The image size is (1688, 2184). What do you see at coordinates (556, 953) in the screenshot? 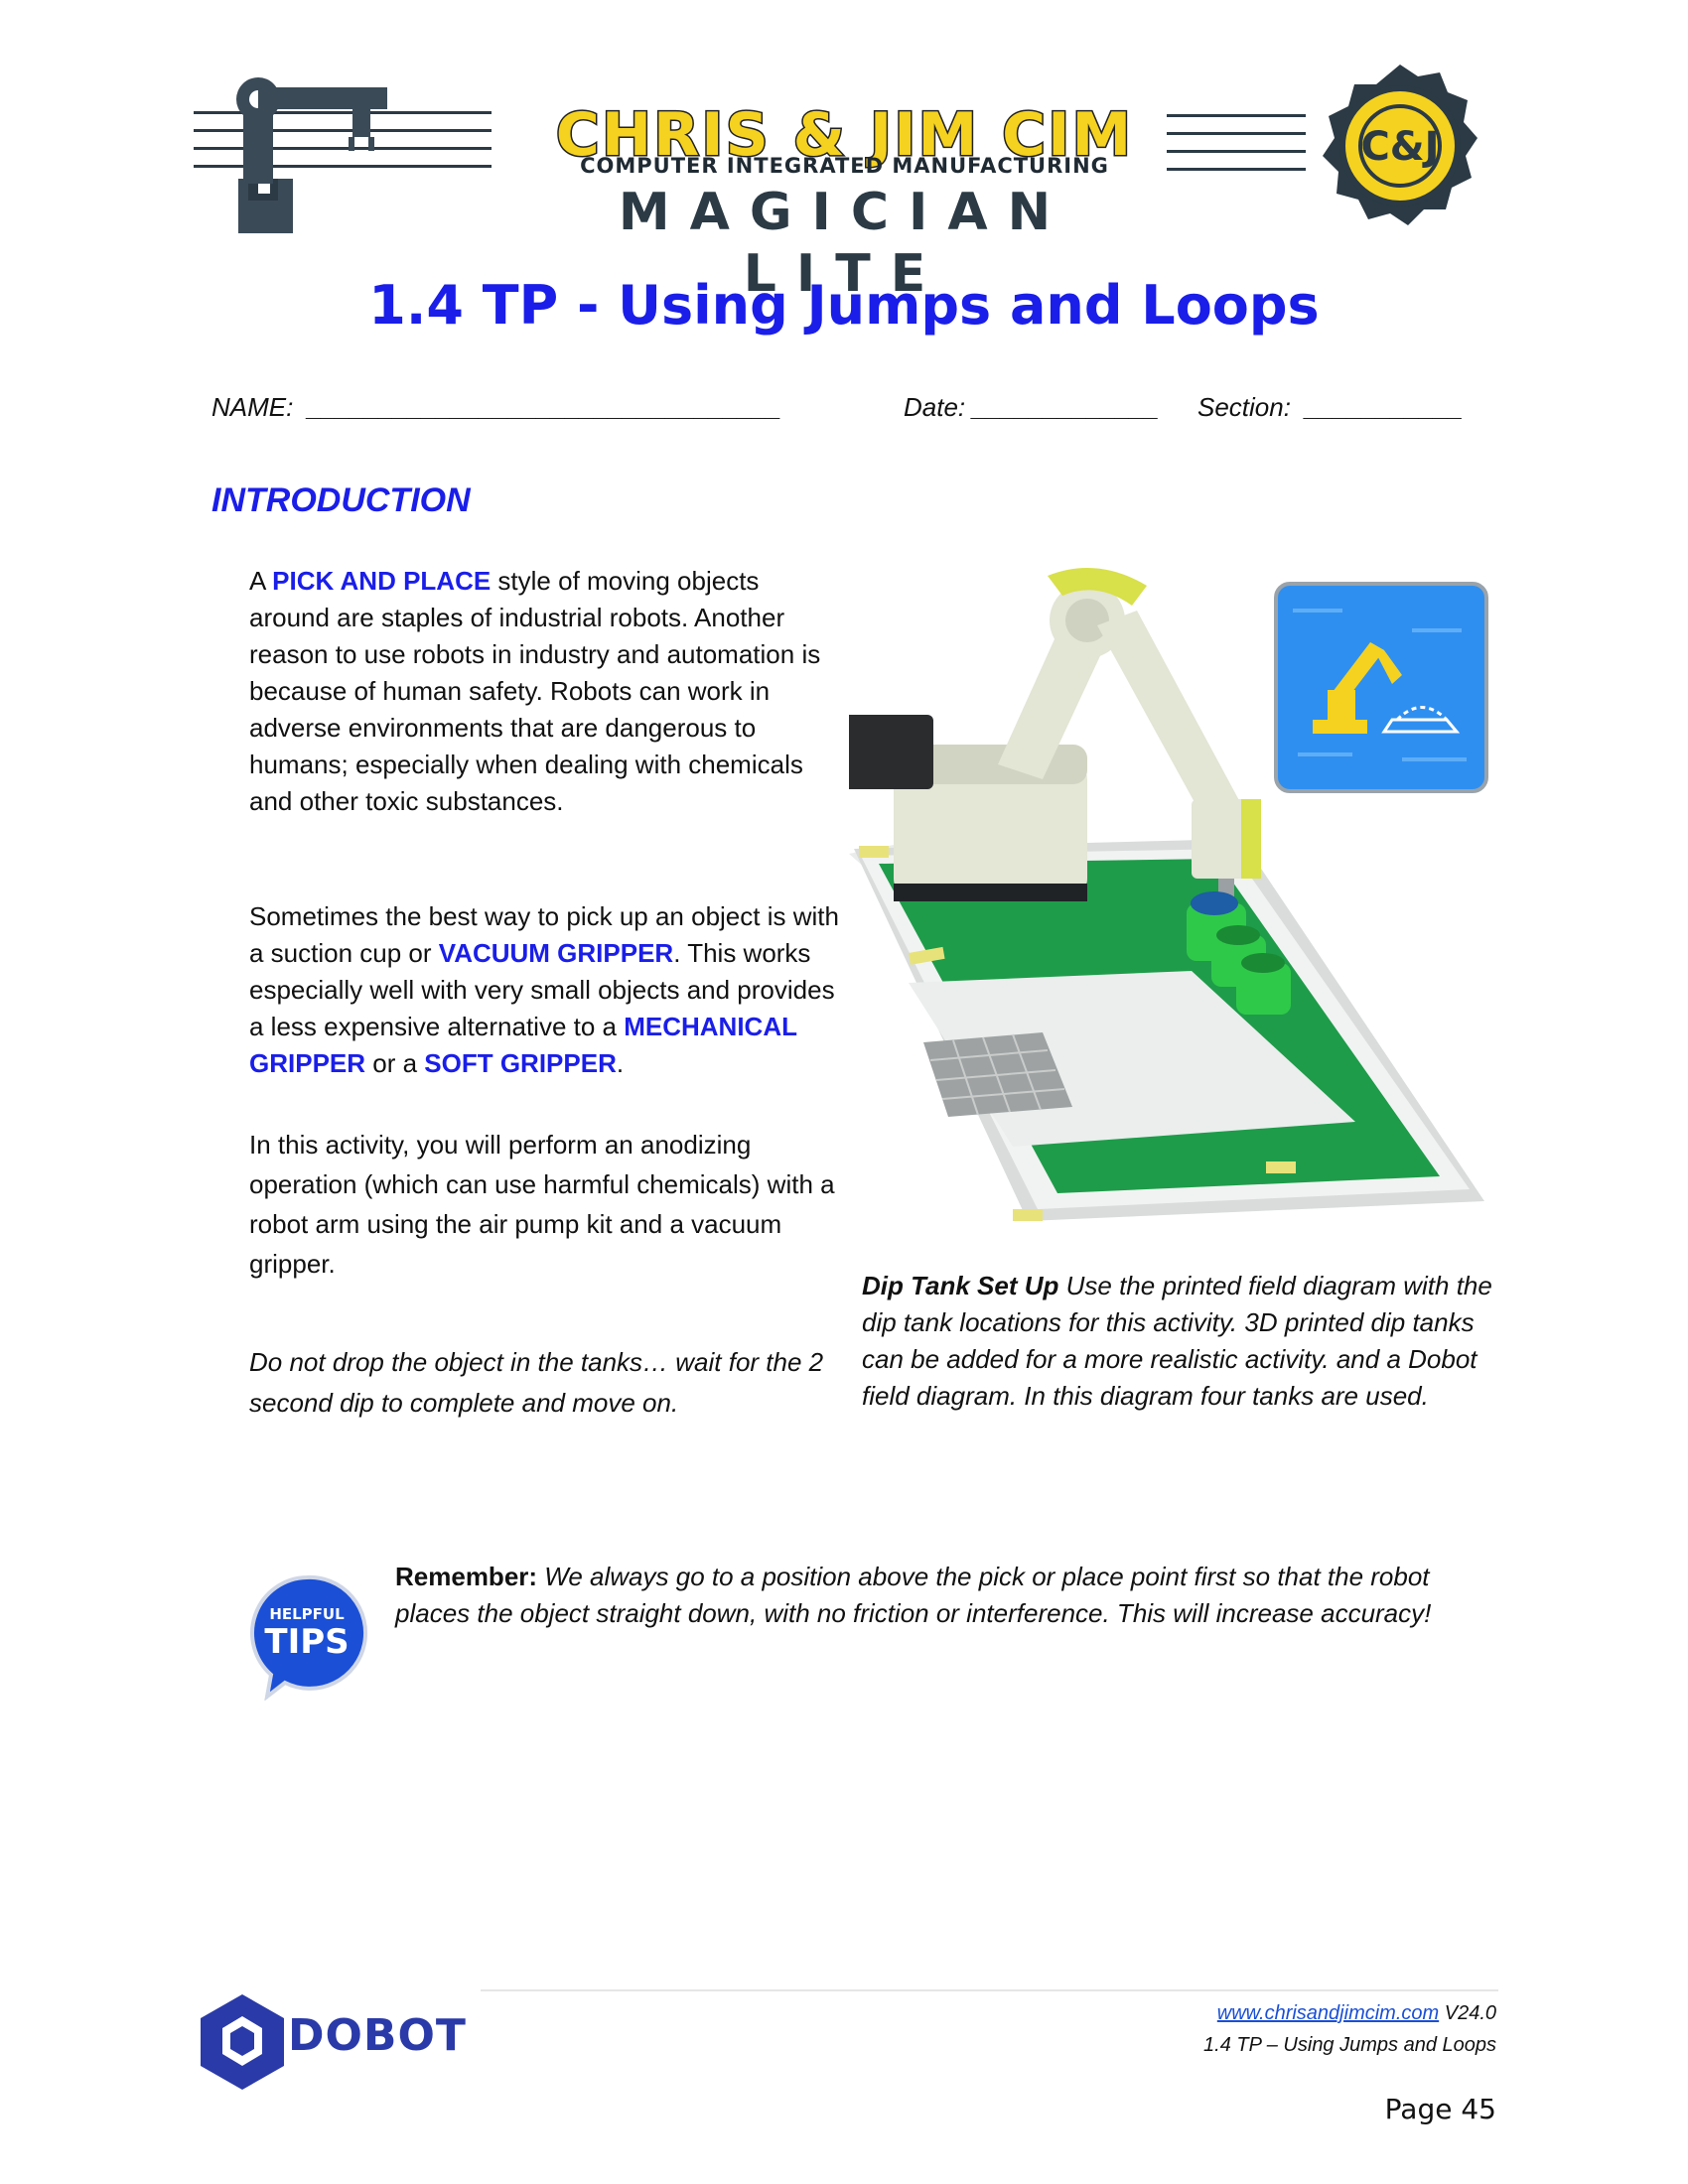
I see `keyword-vacuum-gripper: VACUUM GRIPPER` at bounding box center [556, 953].